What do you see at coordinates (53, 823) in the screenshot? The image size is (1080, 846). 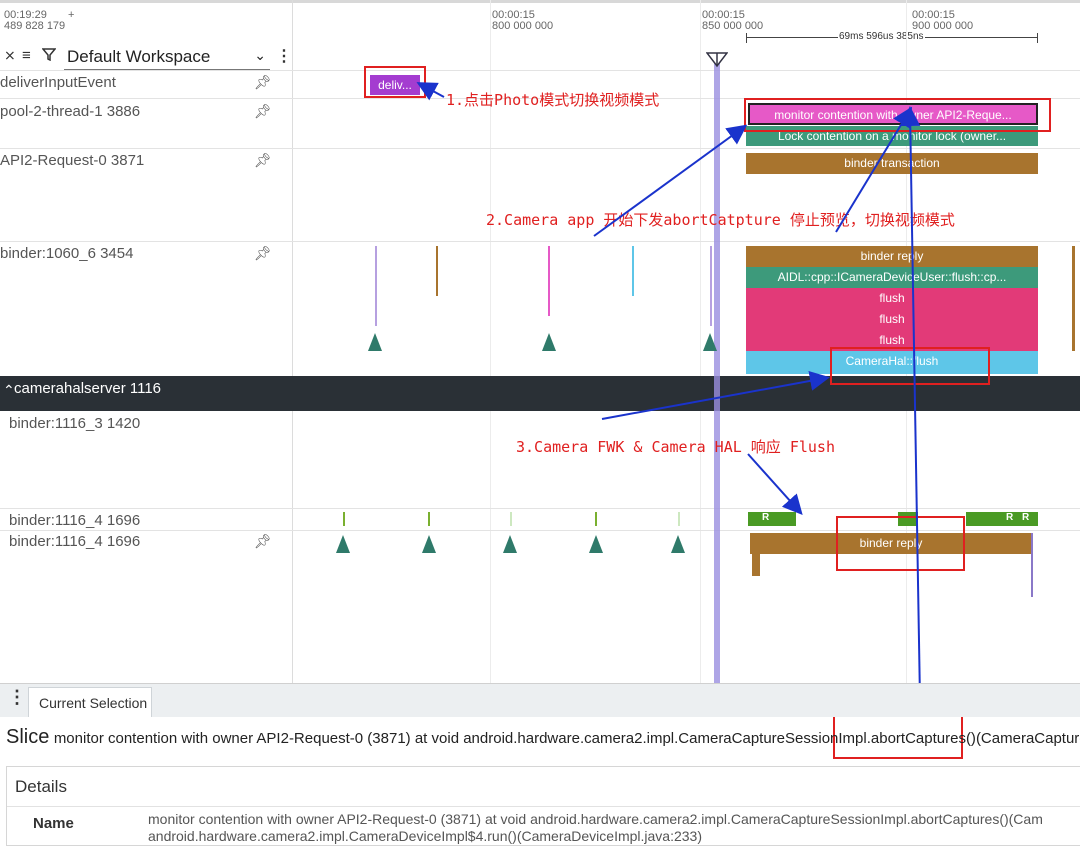 I see `name-label: Name` at bounding box center [53, 823].